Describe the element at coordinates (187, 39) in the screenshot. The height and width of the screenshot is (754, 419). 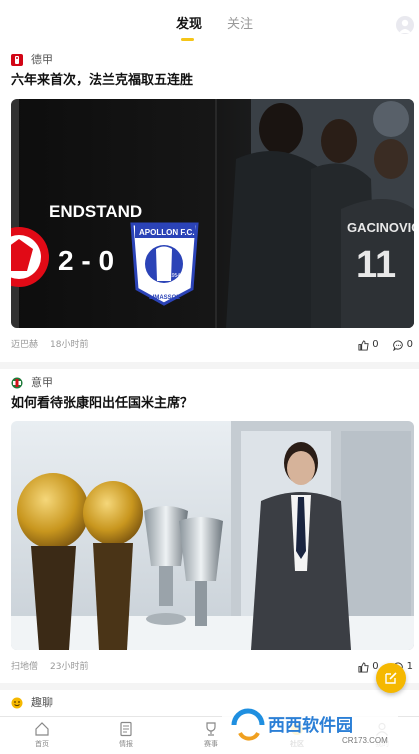
I see `active-tab-indicator` at that location.